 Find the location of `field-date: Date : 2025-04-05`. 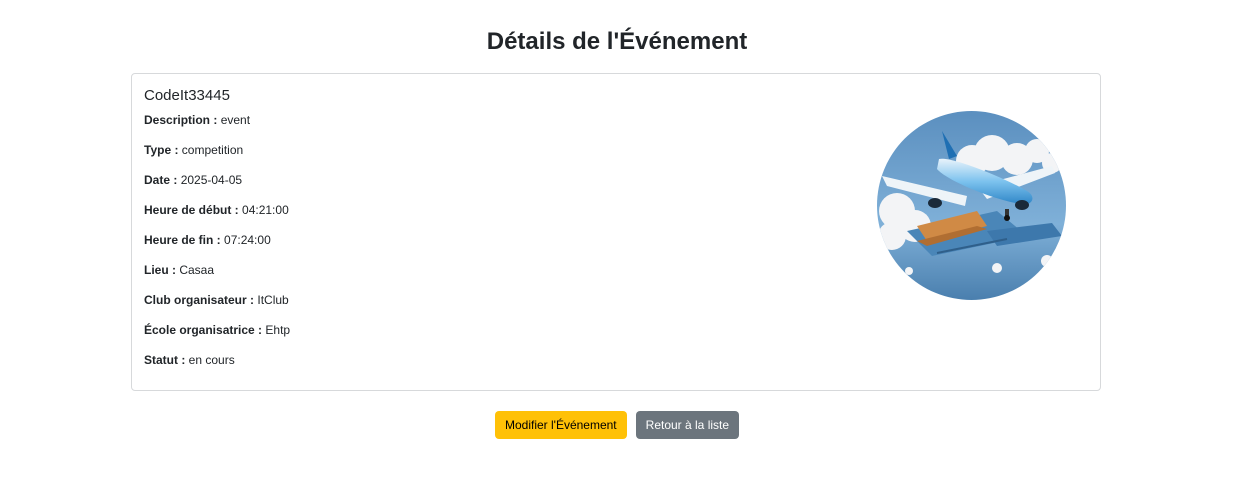

field-date: Date : 2025-04-05 is located at coordinates (217, 187).